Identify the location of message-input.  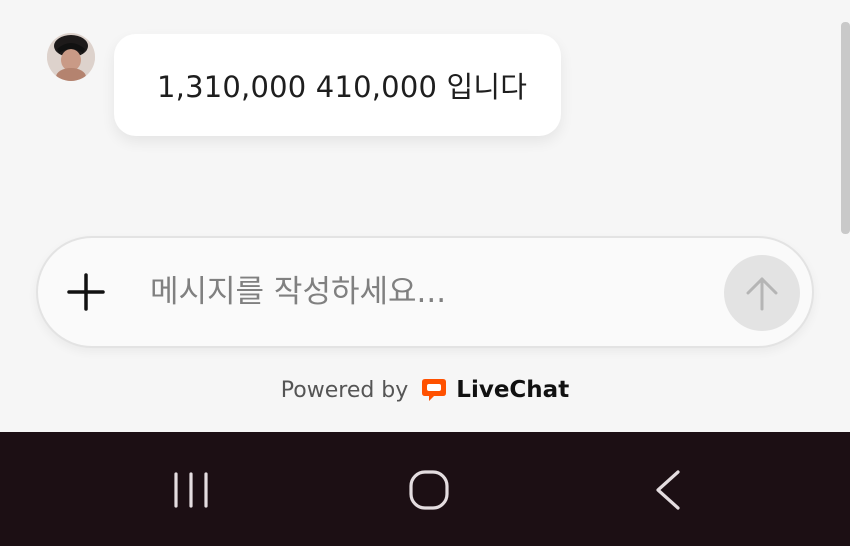
(430, 292).